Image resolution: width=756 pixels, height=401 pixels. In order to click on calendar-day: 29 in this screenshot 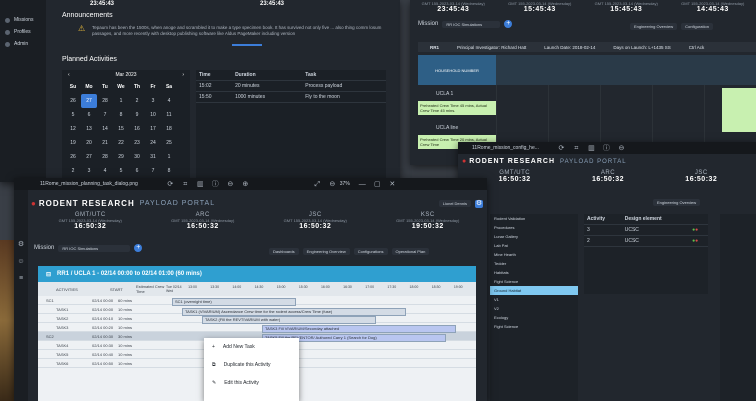, I will do `click(121, 157)`.